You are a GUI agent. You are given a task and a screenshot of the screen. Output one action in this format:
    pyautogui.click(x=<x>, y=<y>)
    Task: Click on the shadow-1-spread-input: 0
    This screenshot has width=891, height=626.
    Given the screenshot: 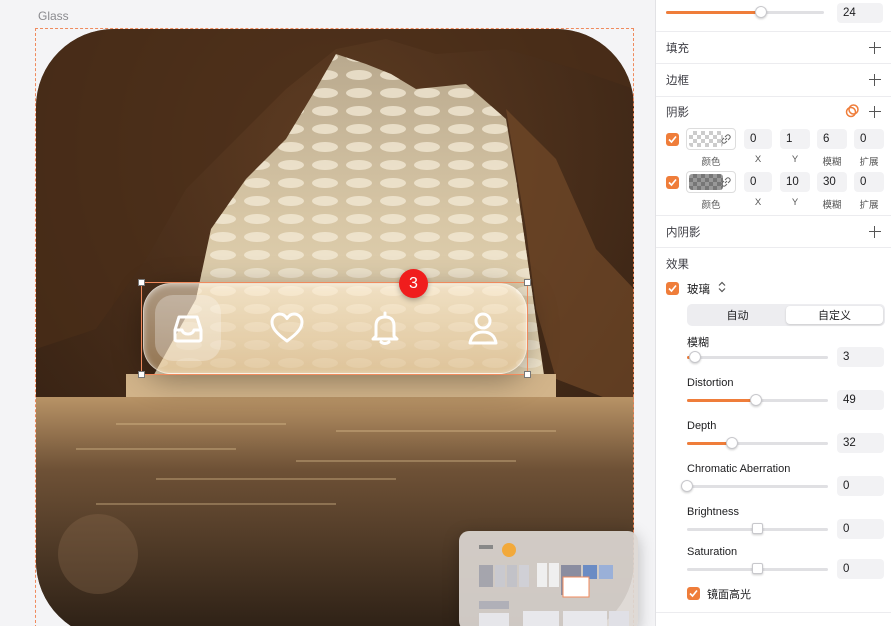 What is the action you would take?
    pyautogui.click(x=869, y=139)
    